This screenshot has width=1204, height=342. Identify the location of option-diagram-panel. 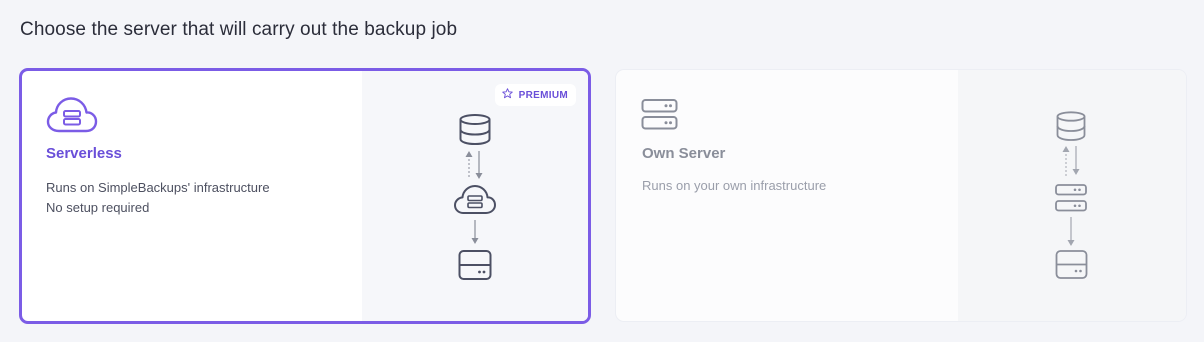
(1072, 195).